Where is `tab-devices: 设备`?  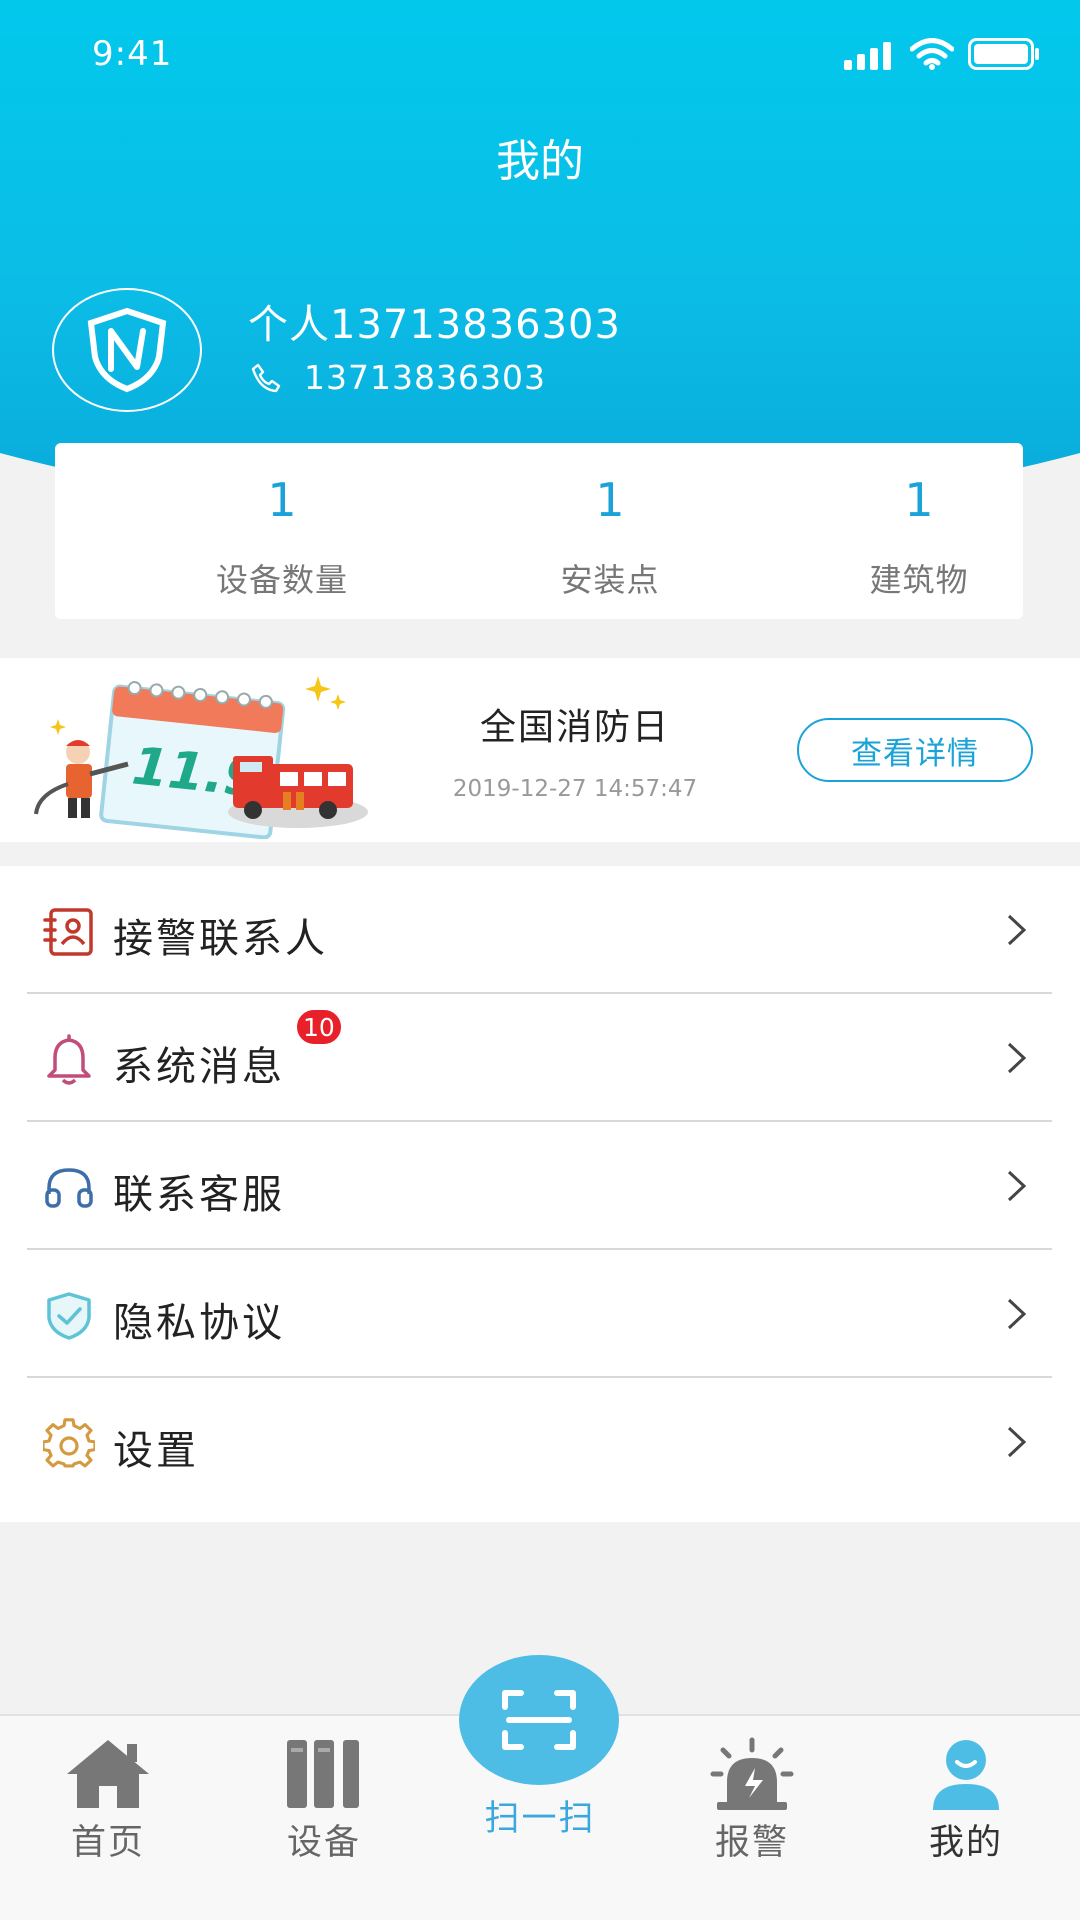
tab-devices: 设备 is located at coordinates (324, 1818).